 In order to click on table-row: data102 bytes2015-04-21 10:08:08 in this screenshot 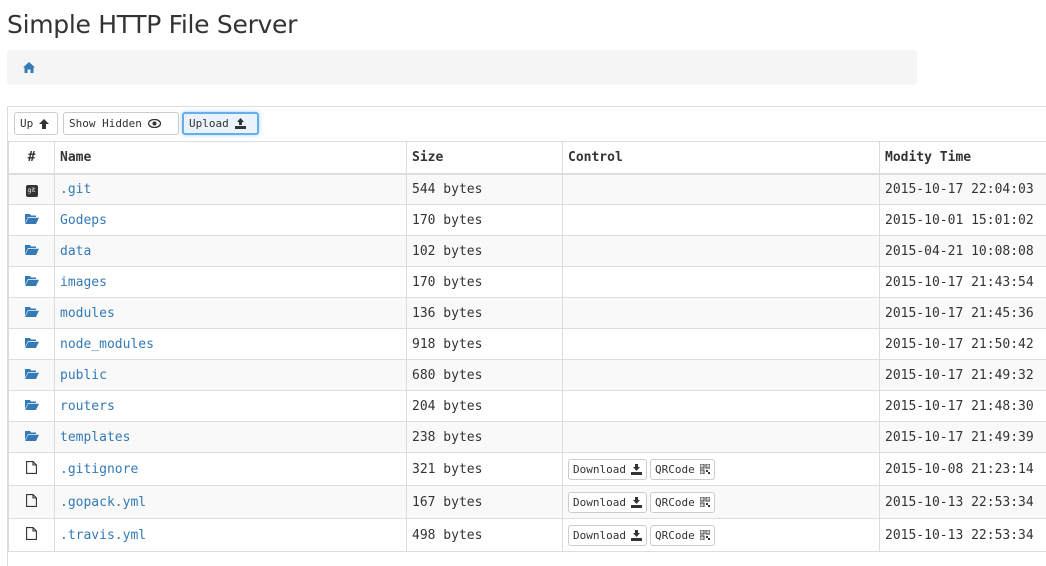, I will do `click(527, 251)`.